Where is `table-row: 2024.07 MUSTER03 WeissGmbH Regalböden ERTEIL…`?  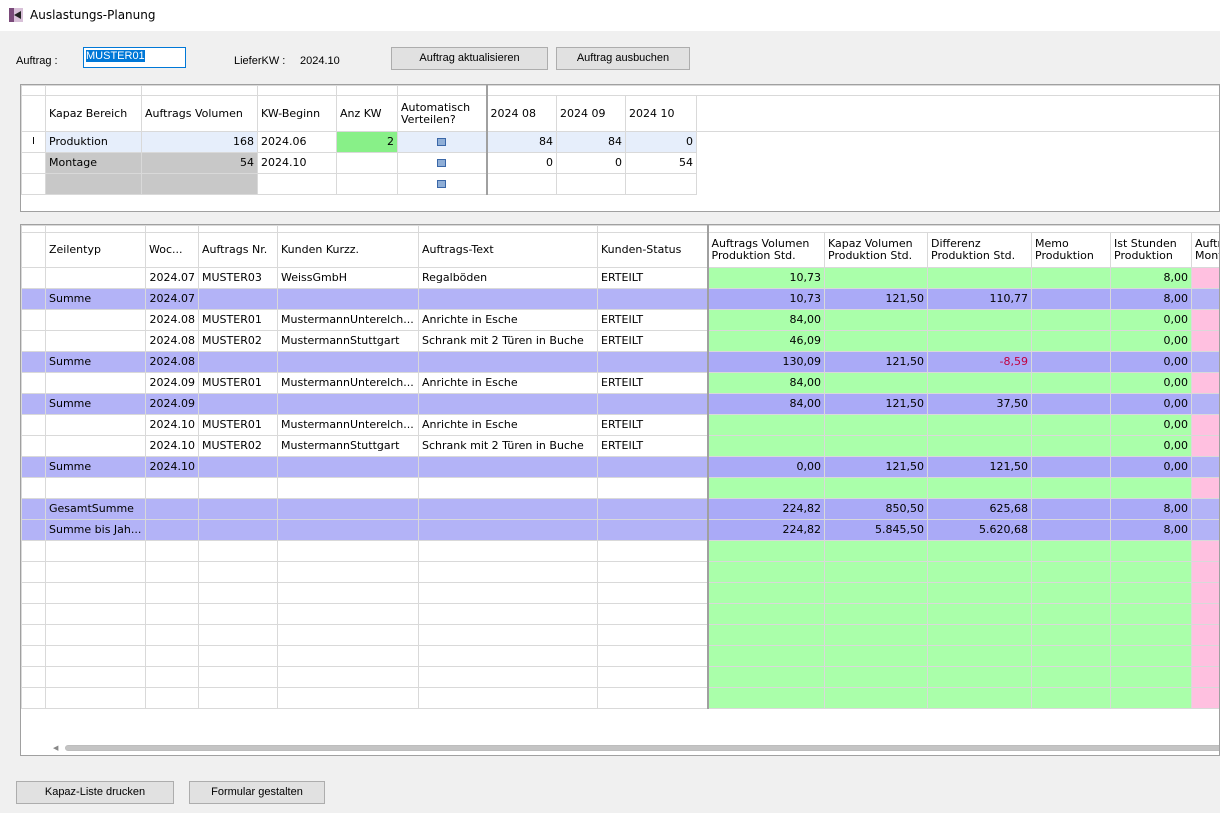
table-row: 2024.07 MUSTER03 WeissGmbH Regalböden ERTEIL… is located at coordinates (620, 278).